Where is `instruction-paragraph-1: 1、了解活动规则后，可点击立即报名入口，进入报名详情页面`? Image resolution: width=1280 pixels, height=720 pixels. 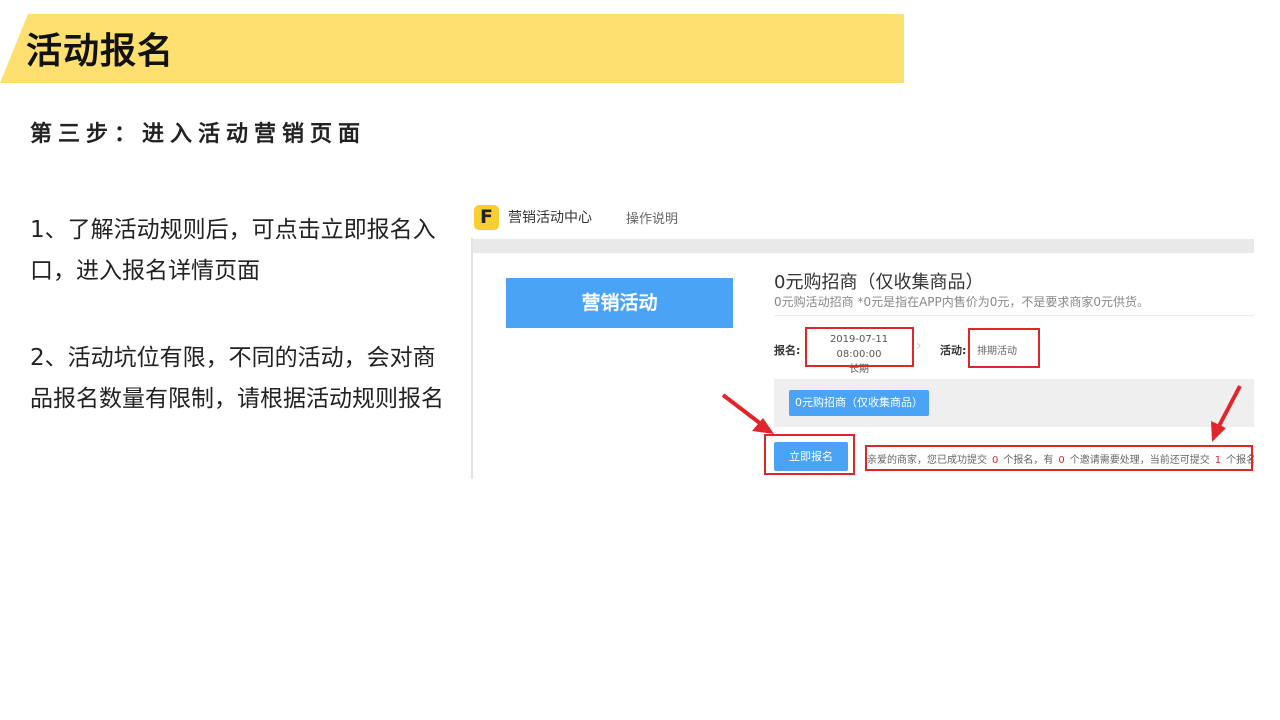 instruction-paragraph-1: 1、了解活动规则后，可点击立即报名入口，进入报名详情页面 is located at coordinates (233, 250).